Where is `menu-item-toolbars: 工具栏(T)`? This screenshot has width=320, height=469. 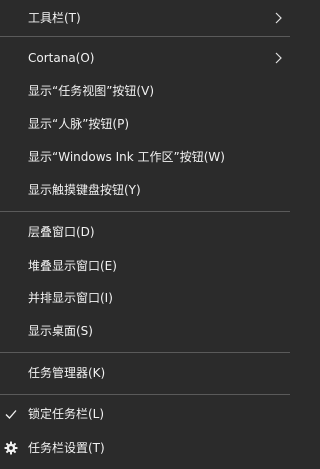 menu-item-toolbars: 工具栏(T) is located at coordinates (145, 18).